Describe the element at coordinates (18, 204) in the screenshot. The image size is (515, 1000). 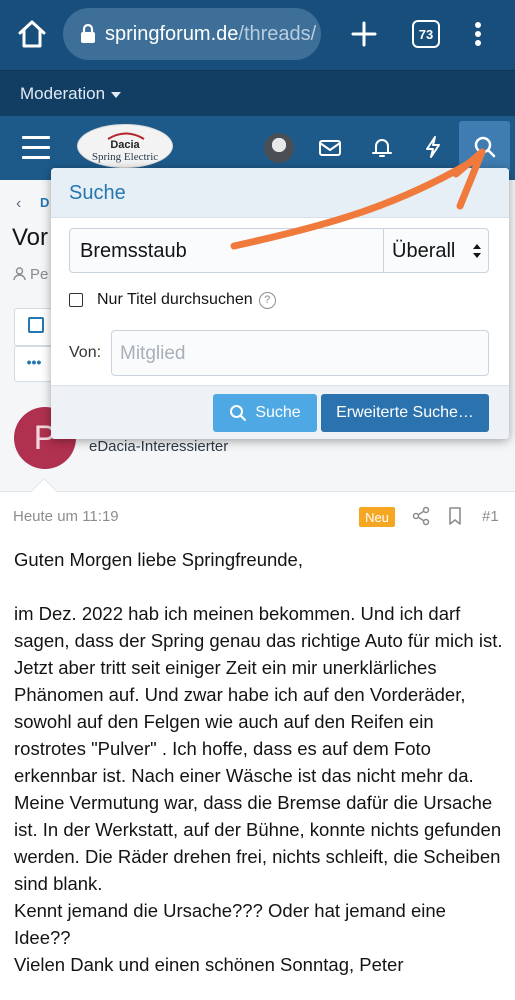
I see `breadcrumb-back-icon: ‹` at that location.